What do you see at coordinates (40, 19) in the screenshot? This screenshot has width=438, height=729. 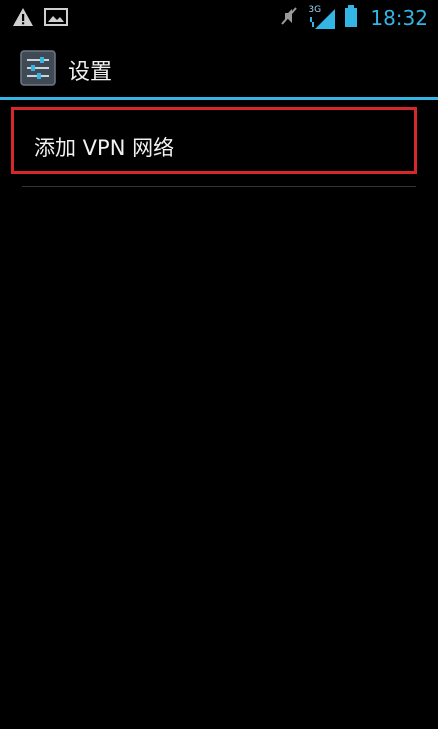 I see `notification-icons` at bounding box center [40, 19].